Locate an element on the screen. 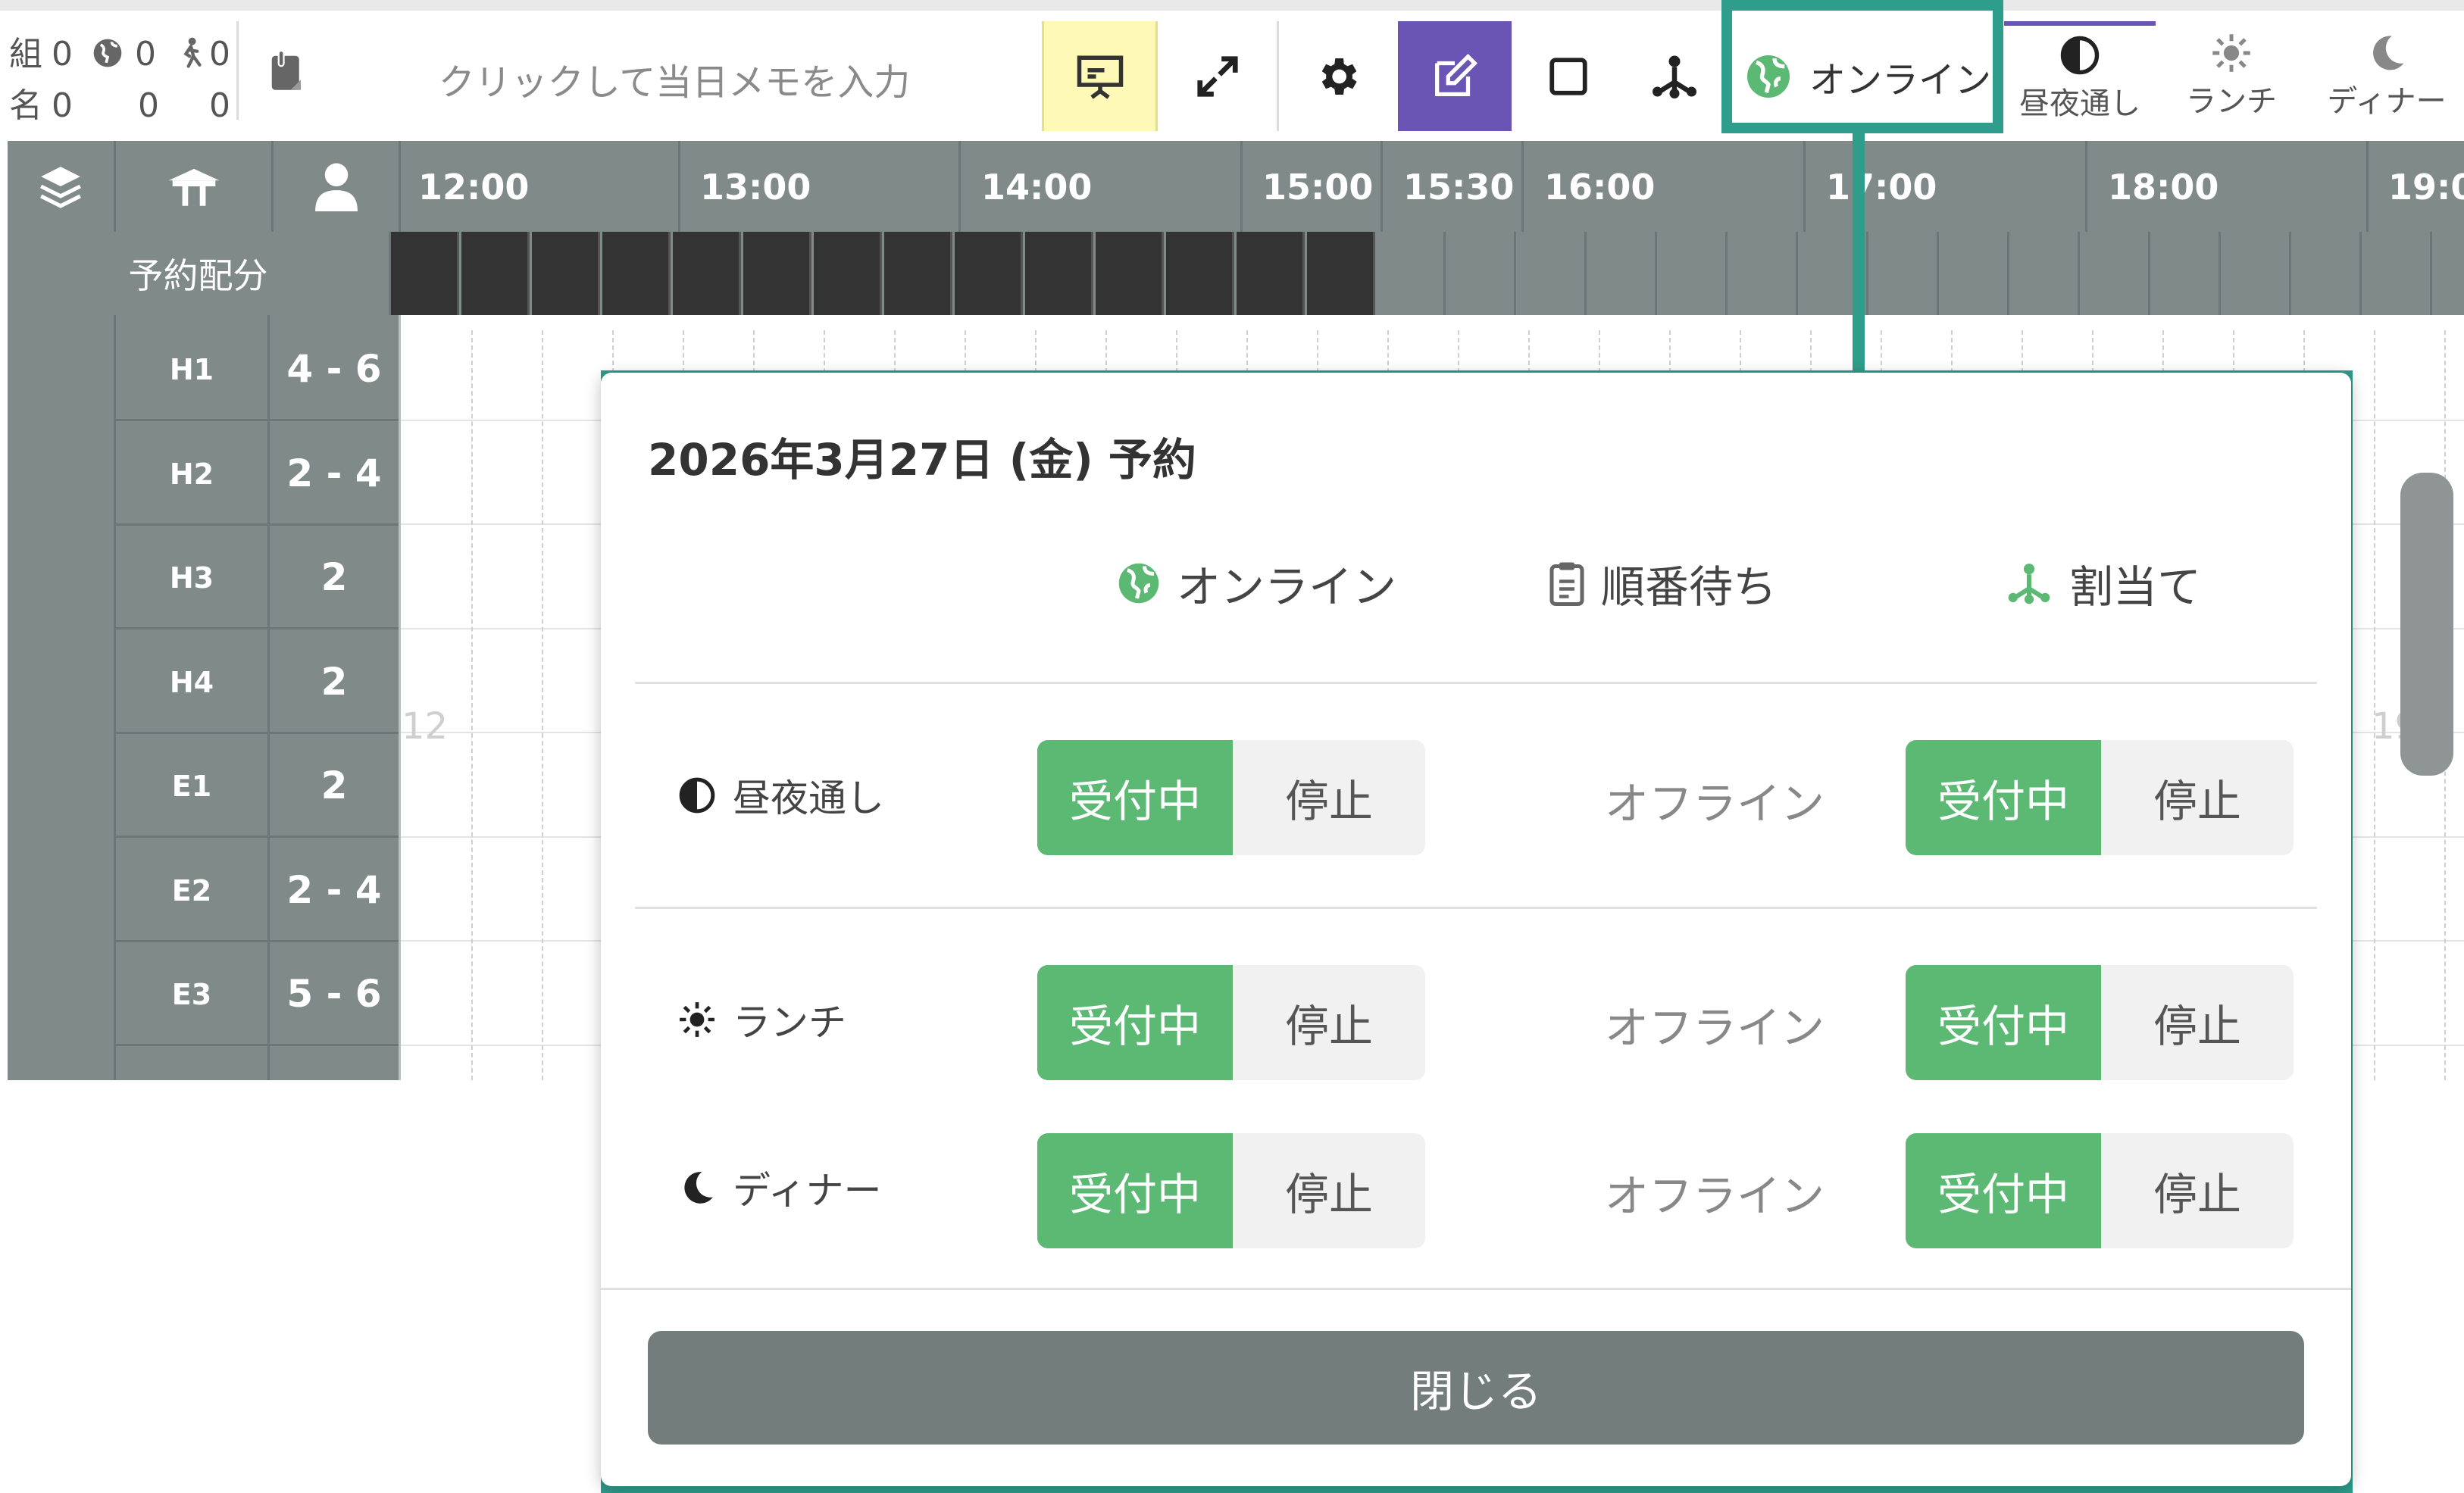 The image size is (2464, 1493). table-capacity: 2 is located at coordinates (334, 577).